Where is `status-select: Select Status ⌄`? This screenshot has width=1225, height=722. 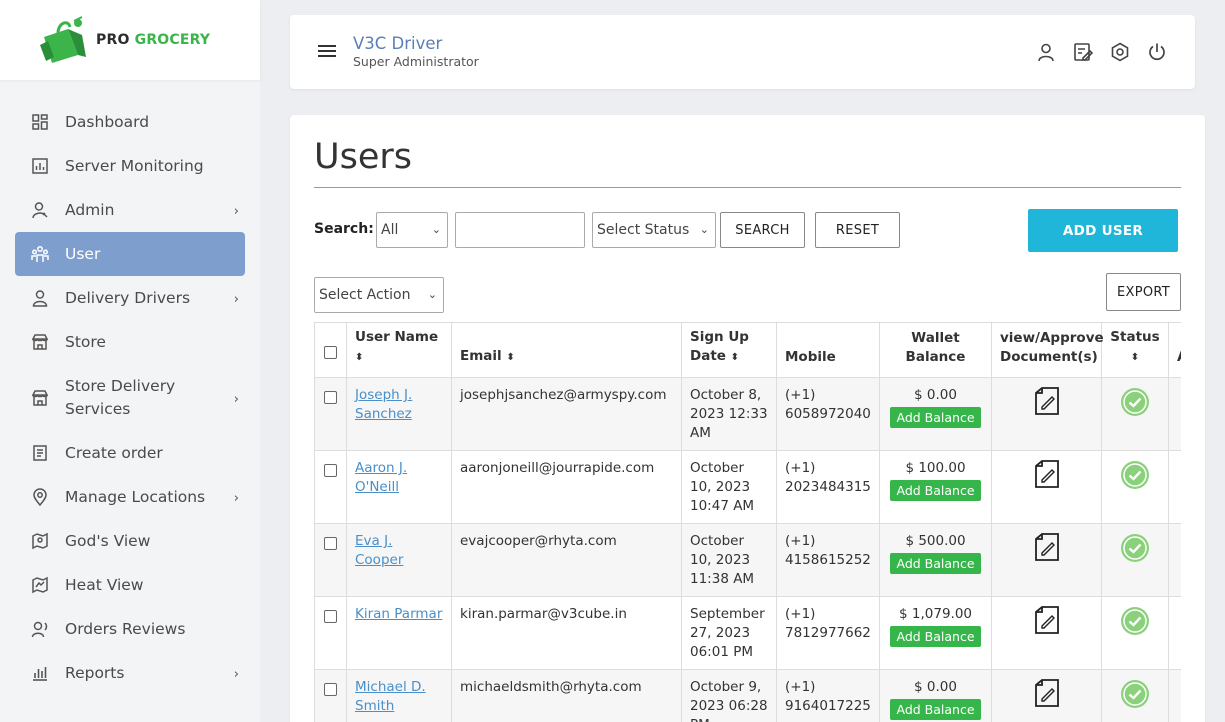 status-select: Select Status ⌄ is located at coordinates (654, 230).